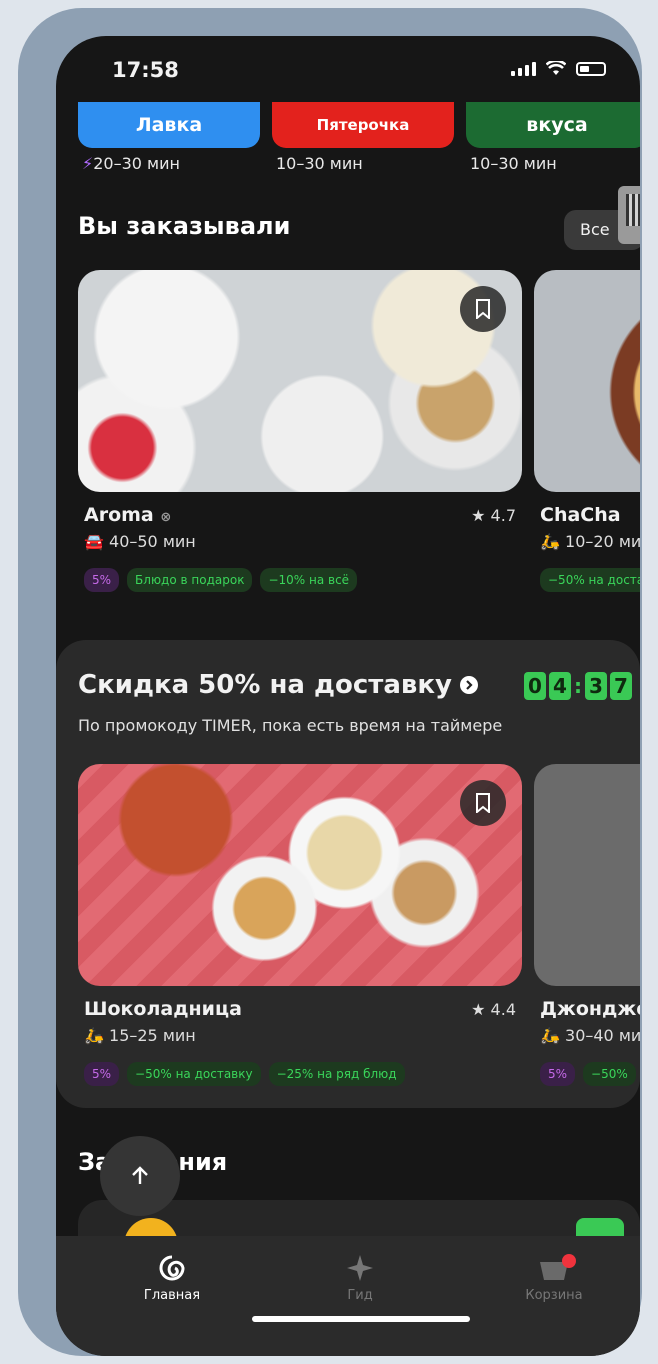  I want to click on promo-tag: −50%, so click(609, 1074).